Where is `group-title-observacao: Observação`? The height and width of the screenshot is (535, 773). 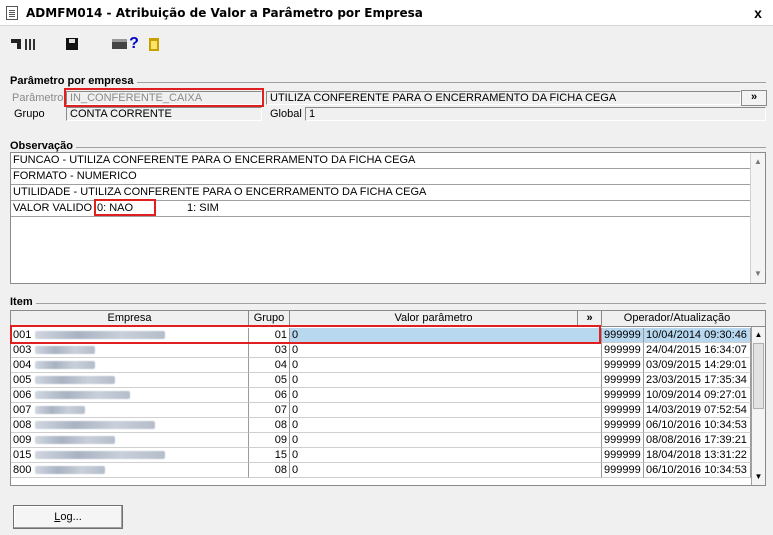
group-title-observacao: Observação is located at coordinates (43, 146).